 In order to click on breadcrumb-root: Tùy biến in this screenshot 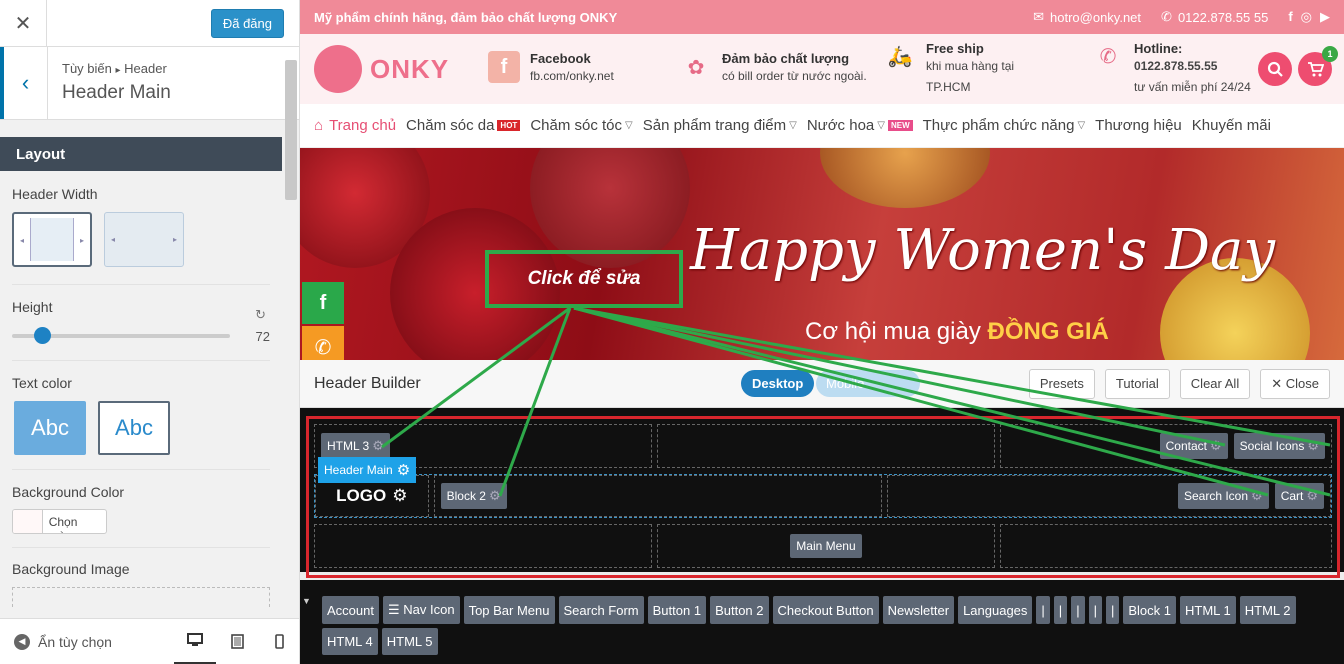, I will do `click(87, 68)`.